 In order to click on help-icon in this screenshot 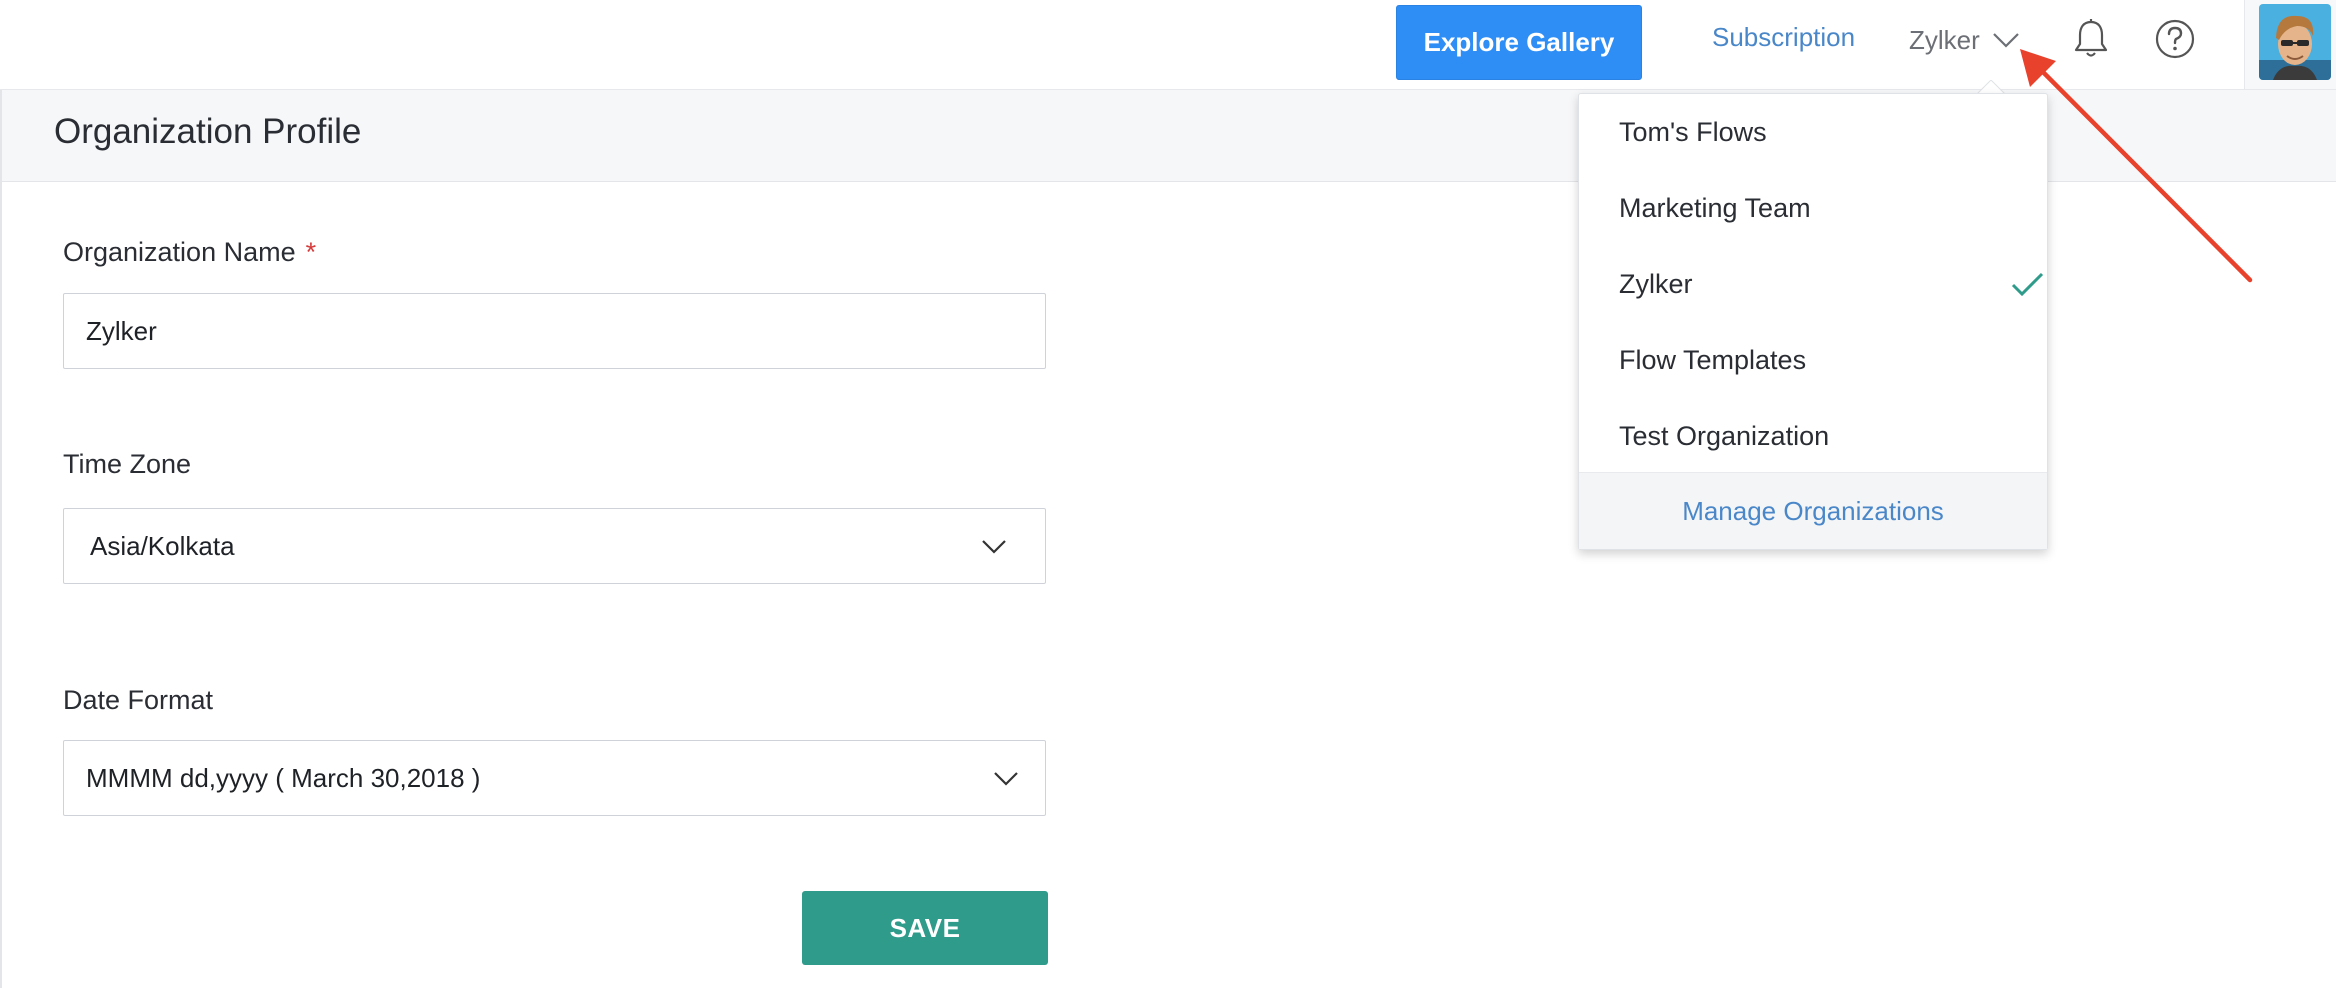, I will do `click(2175, 39)`.